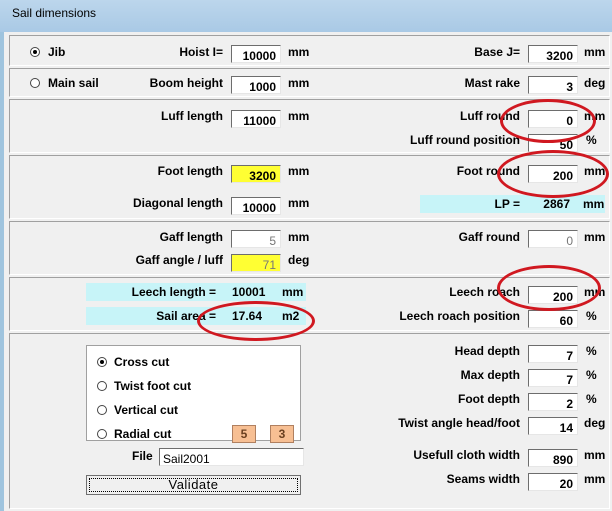 Image resolution: width=612 pixels, height=511 pixels. I want to click on usefull-cloth-width-unit: mm, so click(595, 455).